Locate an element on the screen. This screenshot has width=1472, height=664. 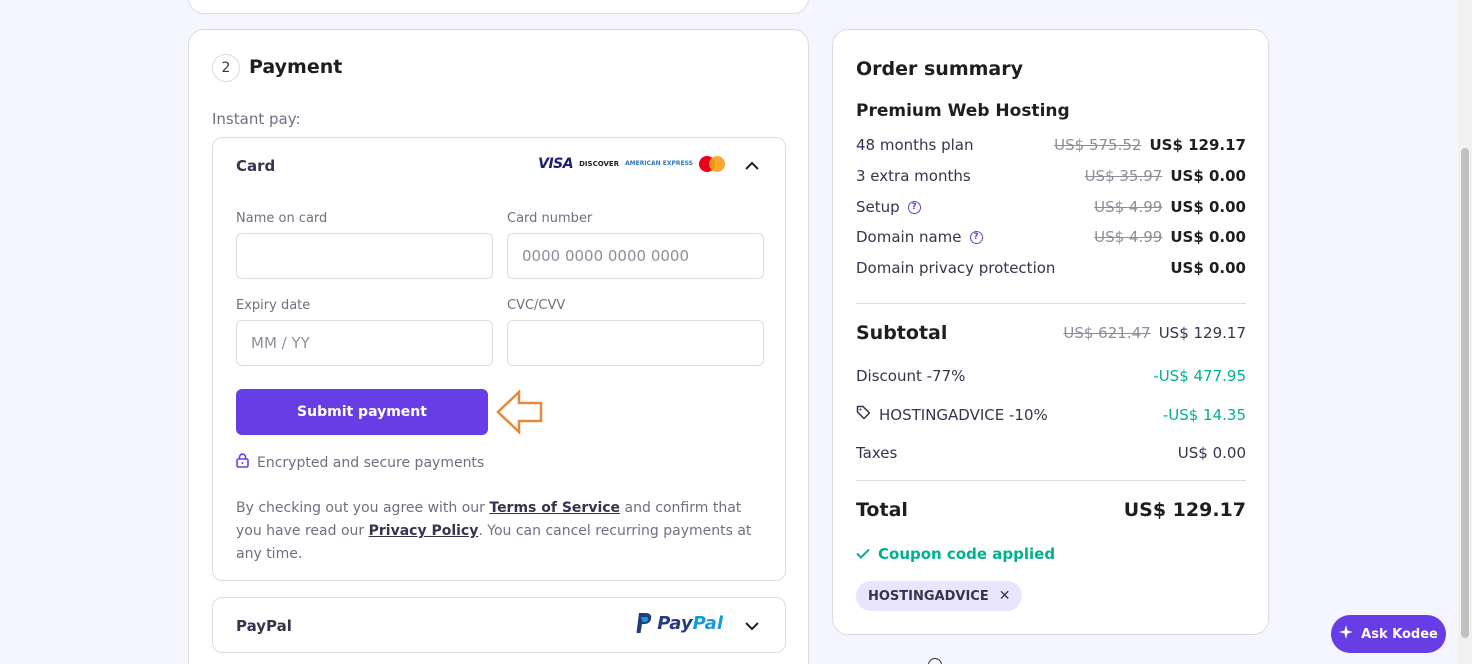
check-icon is located at coordinates (863, 554).